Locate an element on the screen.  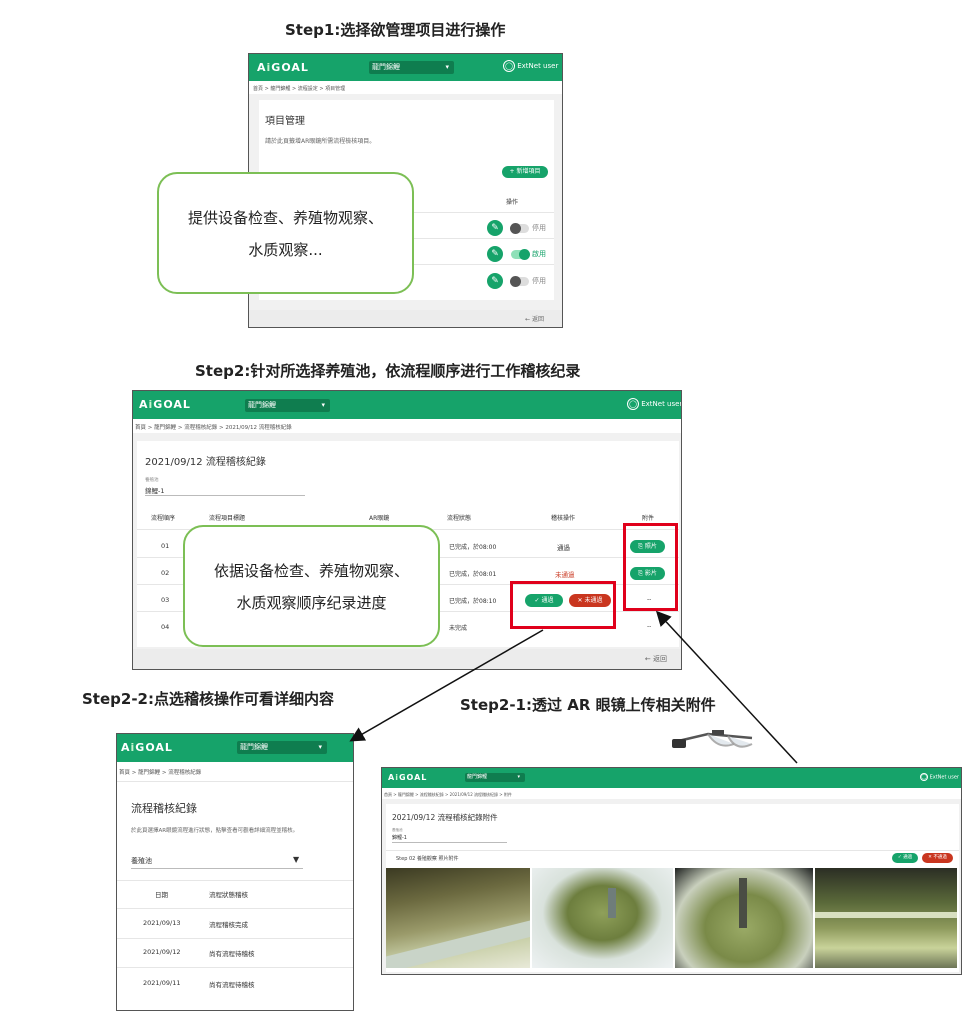
col-header-audit: 稽核操作 is located at coordinates (563, 518).